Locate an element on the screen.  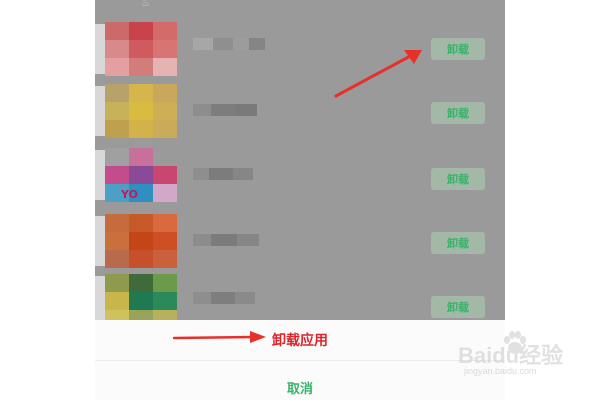
sheet-title: 卸载应用 is located at coordinates (300, 340).